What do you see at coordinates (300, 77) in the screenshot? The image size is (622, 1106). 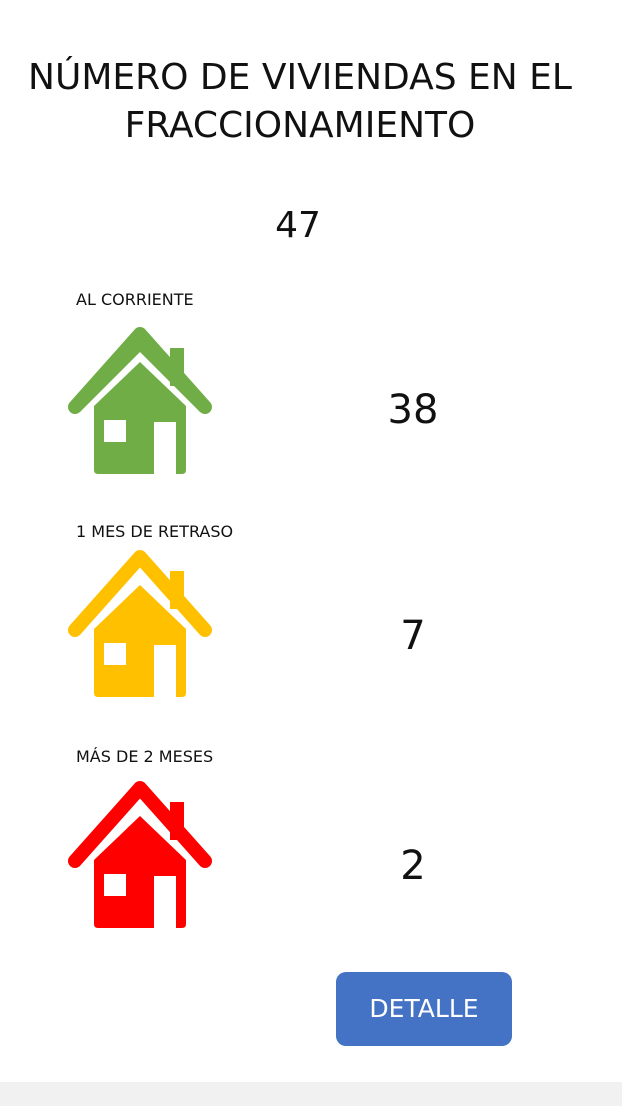 I see `page-title-line-1: NÚMERO DE VIVIENDAS EN EL` at bounding box center [300, 77].